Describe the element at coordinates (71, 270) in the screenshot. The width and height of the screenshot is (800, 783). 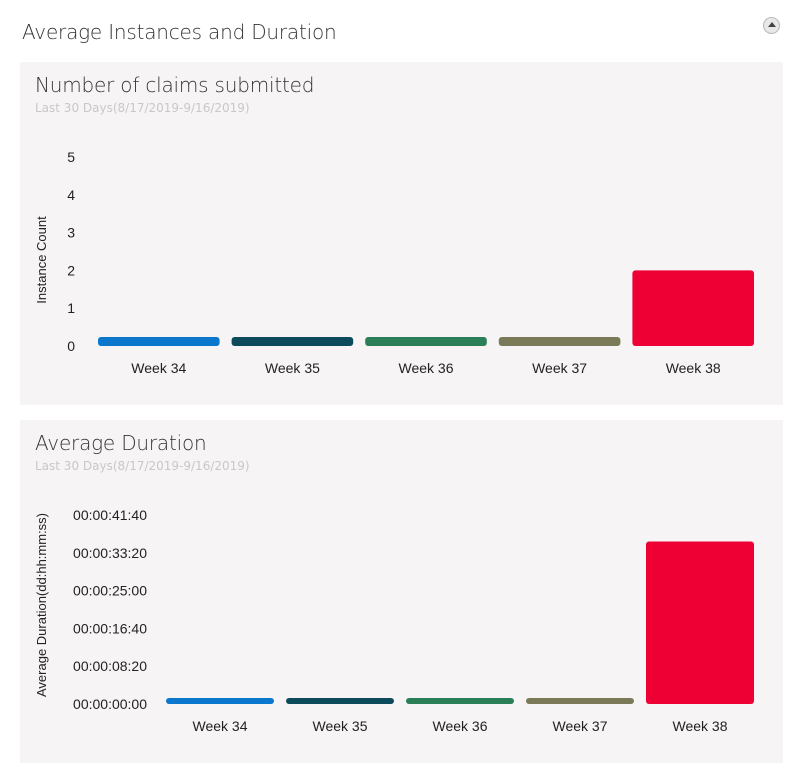
I see `claims-y-tick-label: 2` at that location.